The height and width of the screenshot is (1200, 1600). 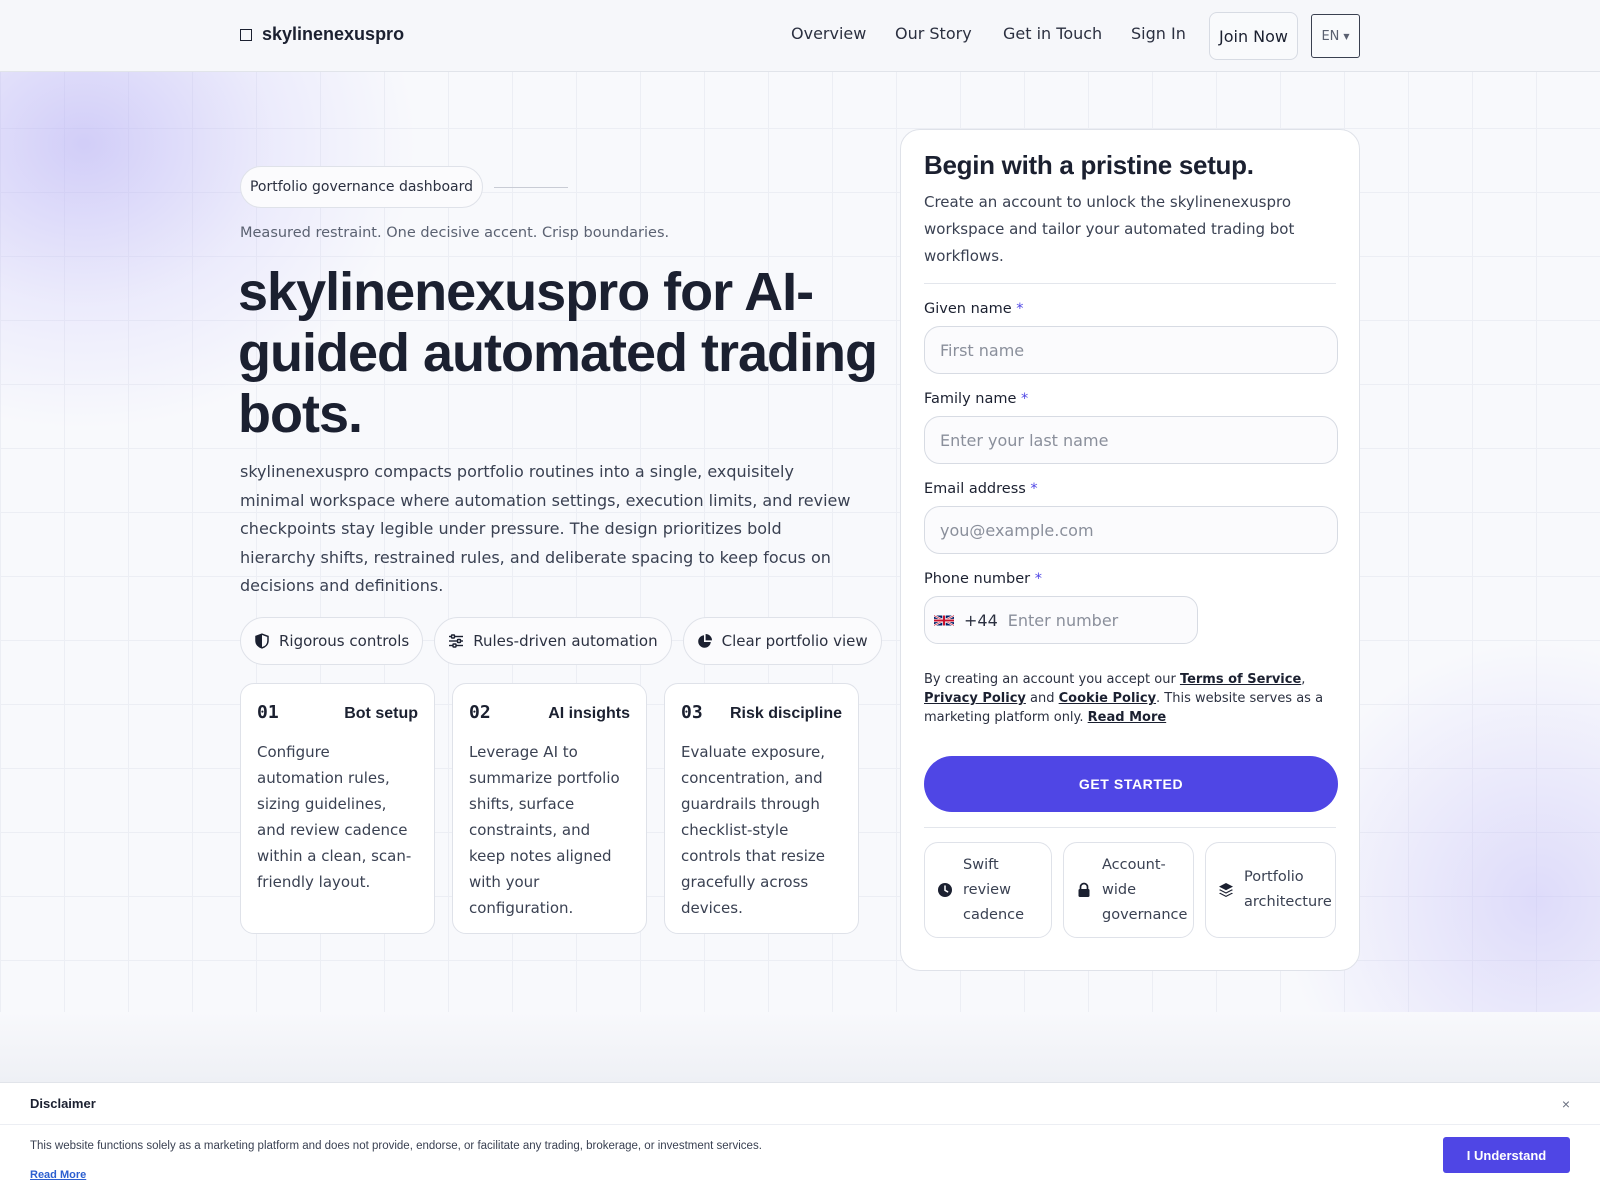 I want to click on layers-icon, so click(x=1226, y=890).